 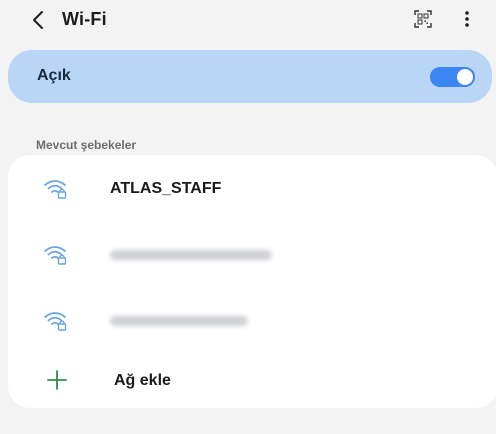 I want to click on qr-scan-icon, so click(x=423, y=19).